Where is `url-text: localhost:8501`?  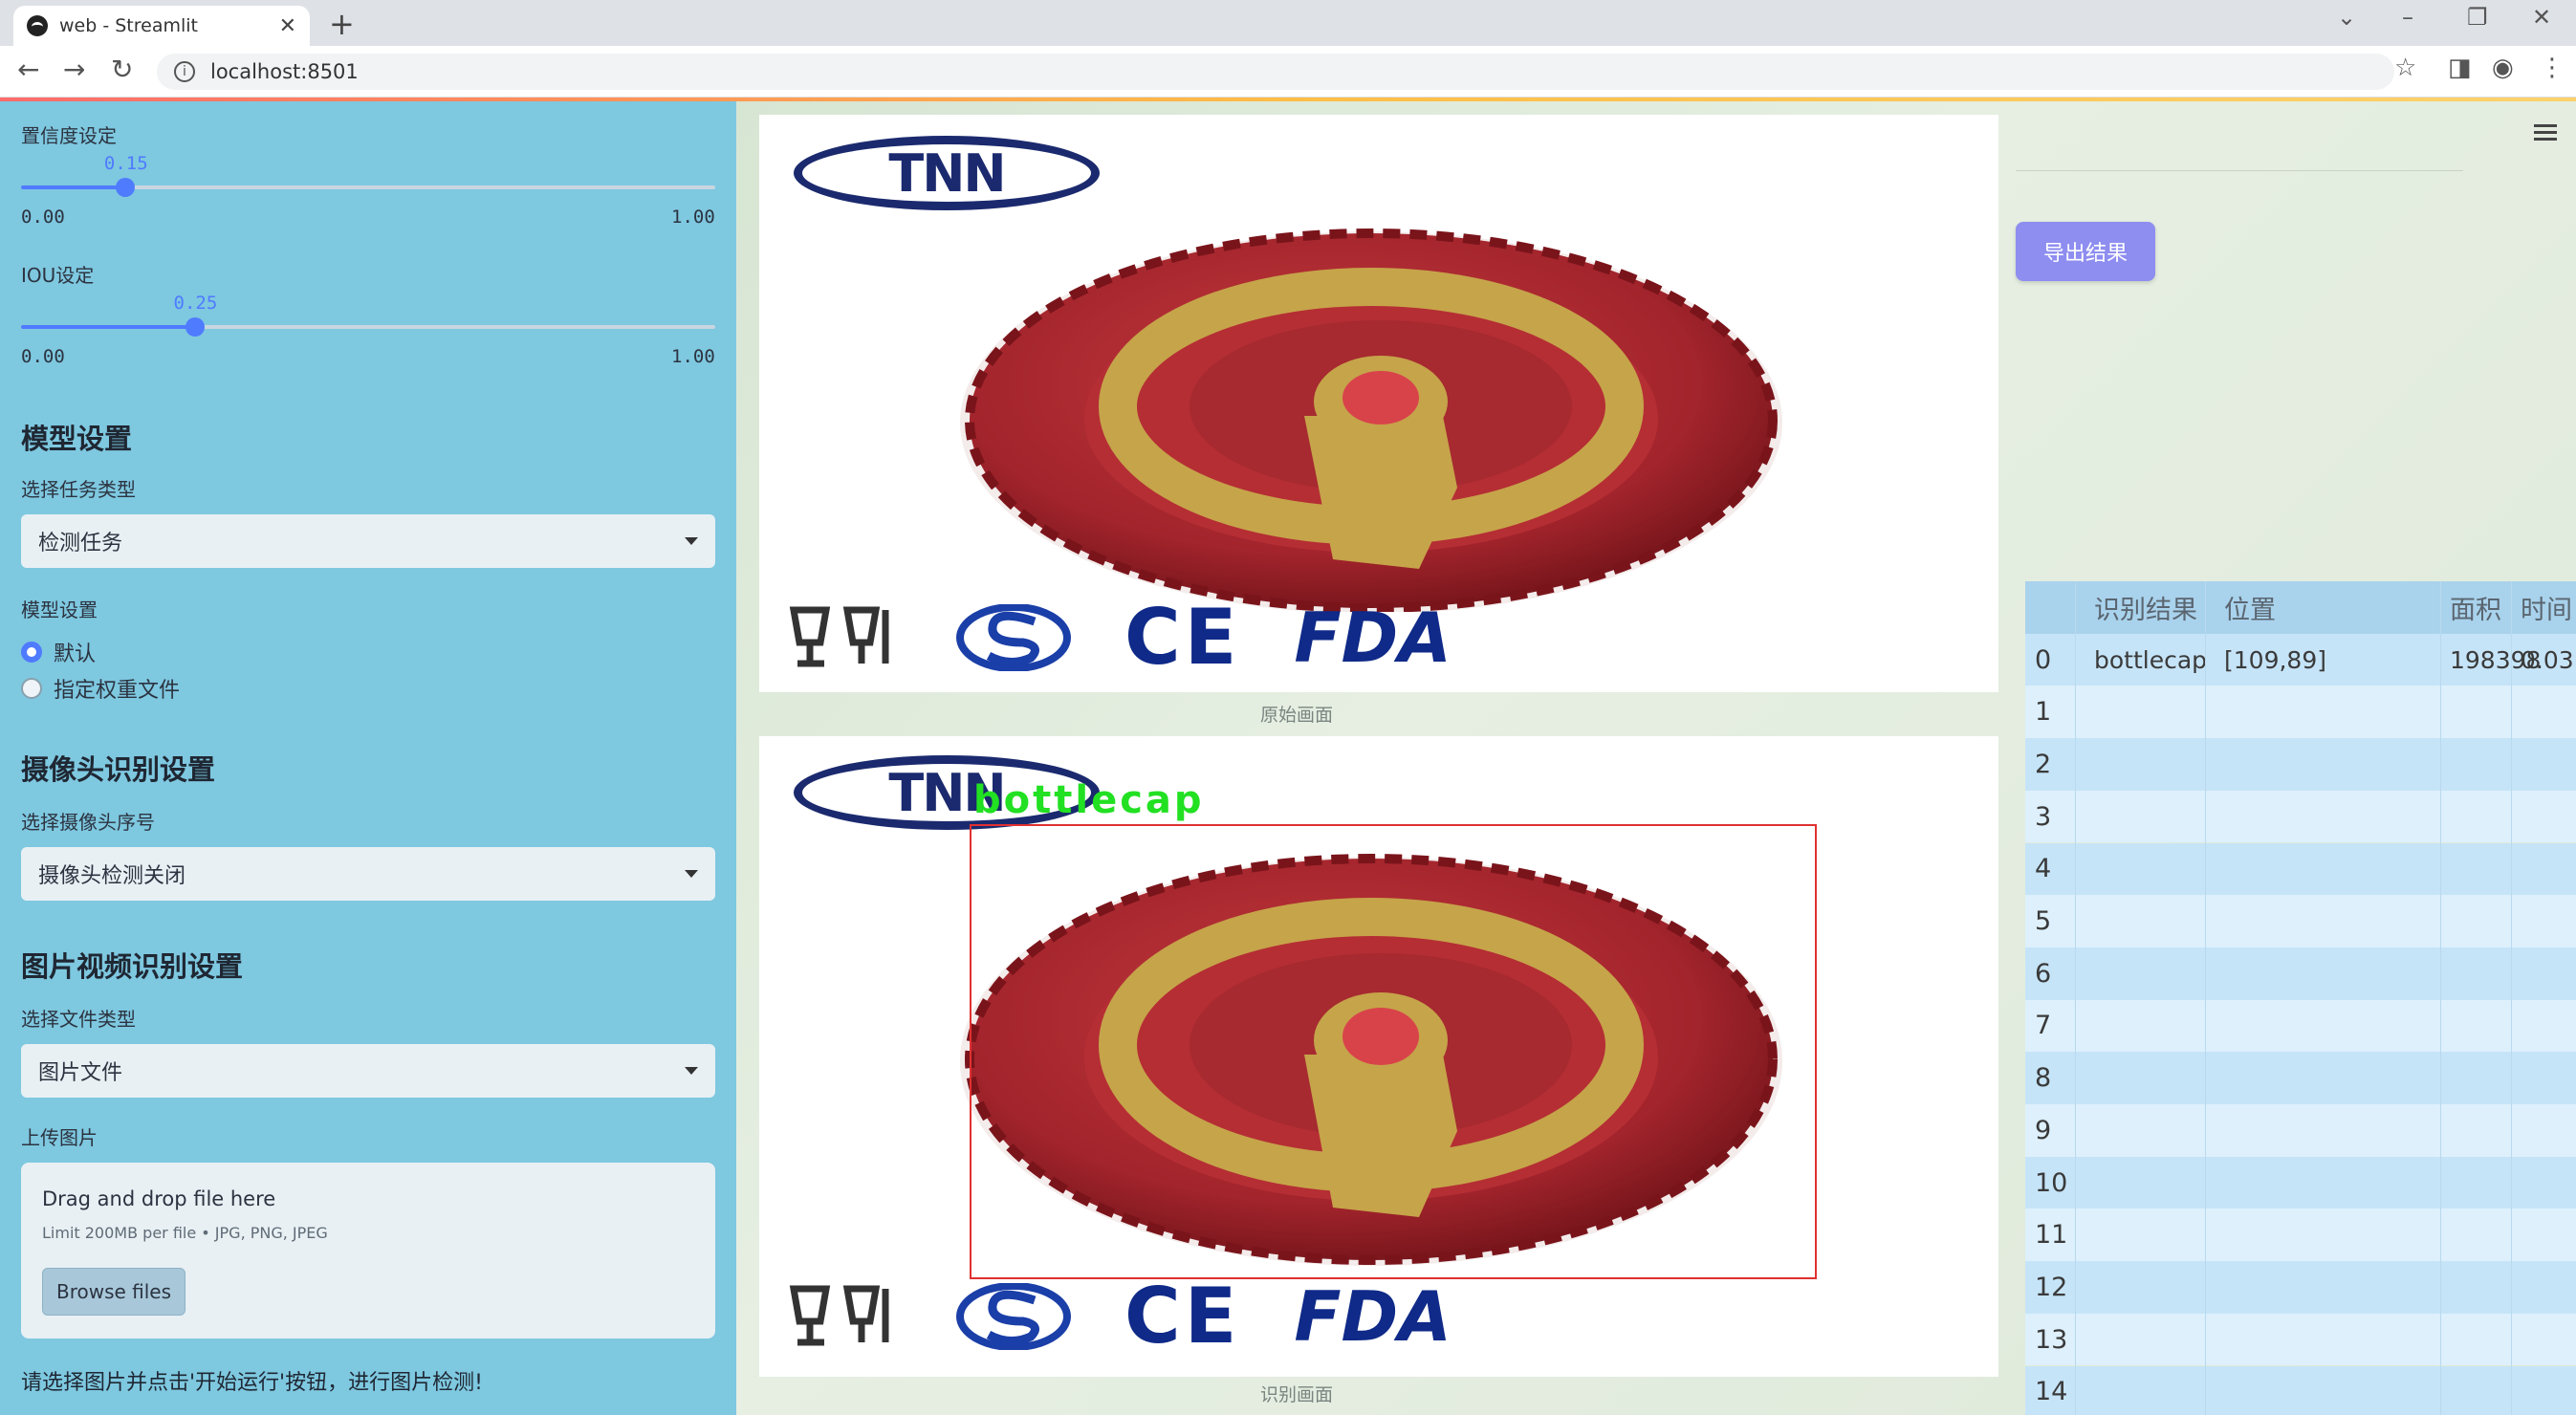
url-text: localhost:8501 is located at coordinates (284, 71).